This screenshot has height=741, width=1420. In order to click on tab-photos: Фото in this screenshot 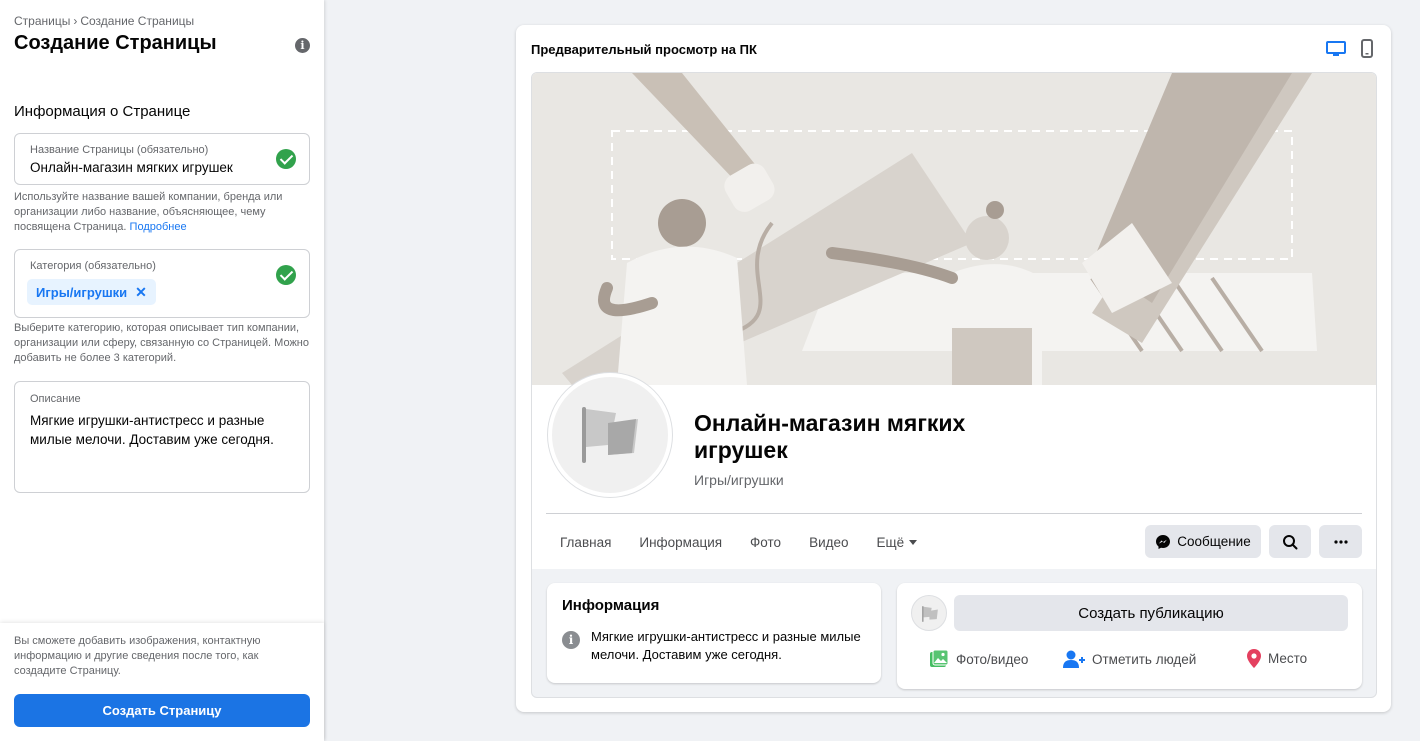, I will do `click(765, 542)`.